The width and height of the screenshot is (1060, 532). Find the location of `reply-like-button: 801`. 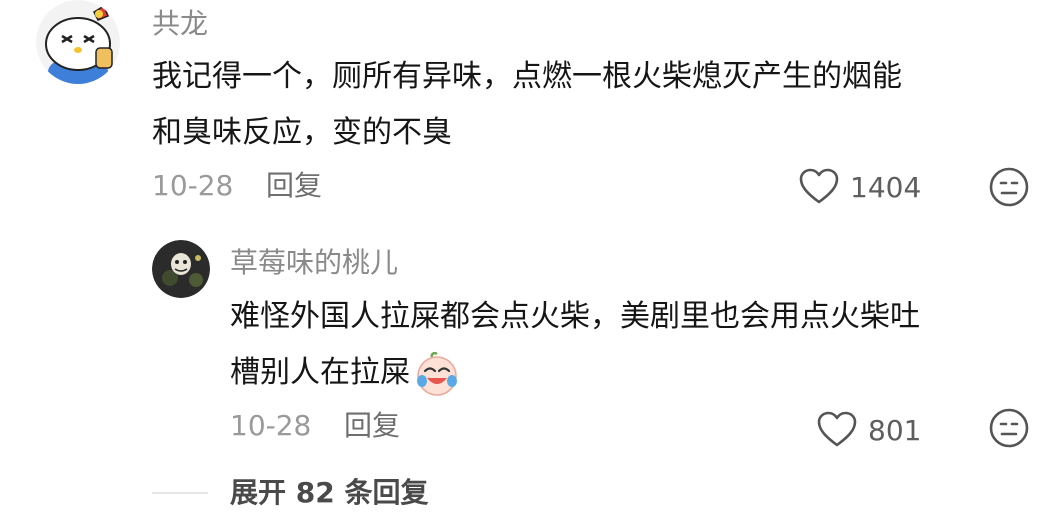

reply-like-button: 801 is located at coordinates (868, 431).